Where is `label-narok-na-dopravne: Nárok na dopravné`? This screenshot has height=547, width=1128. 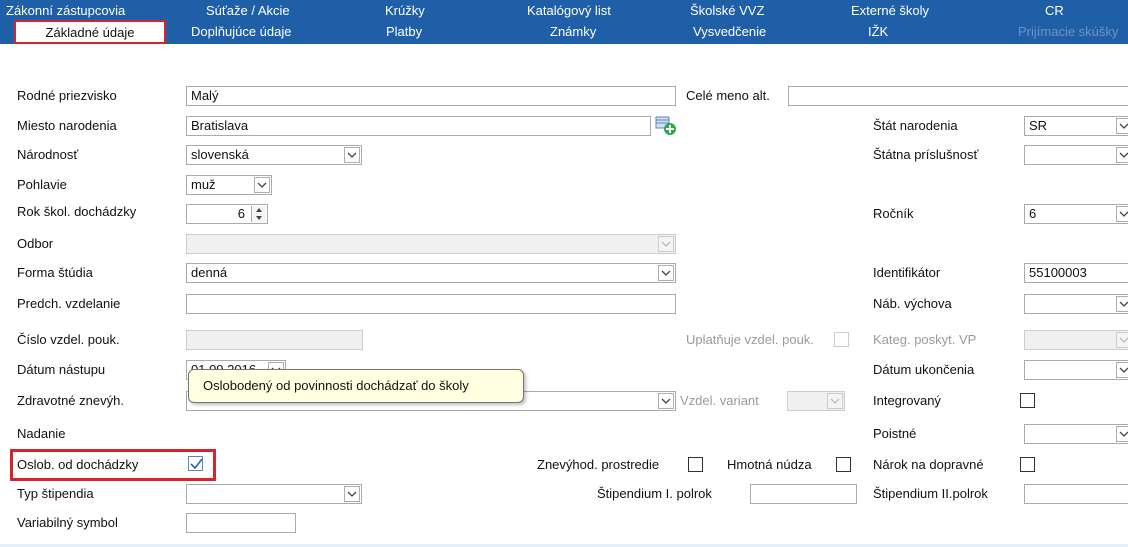 label-narok-na-dopravne: Nárok na dopravné is located at coordinates (928, 464).